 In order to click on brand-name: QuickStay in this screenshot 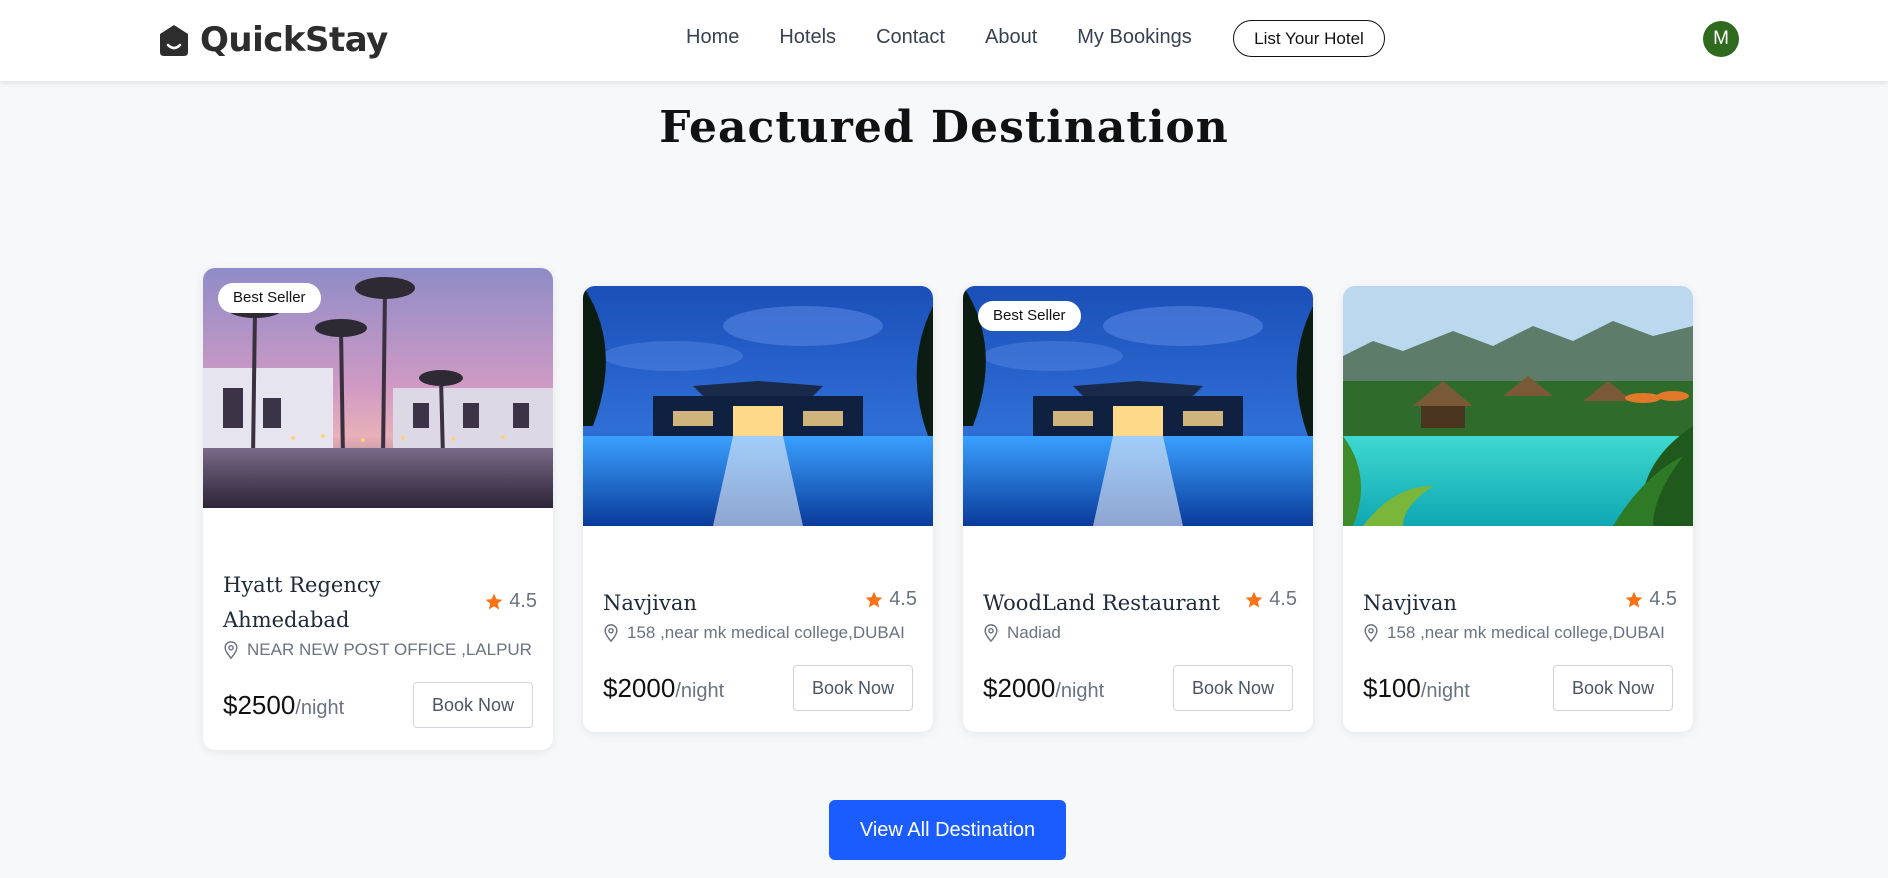, I will do `click(294, 40)`.